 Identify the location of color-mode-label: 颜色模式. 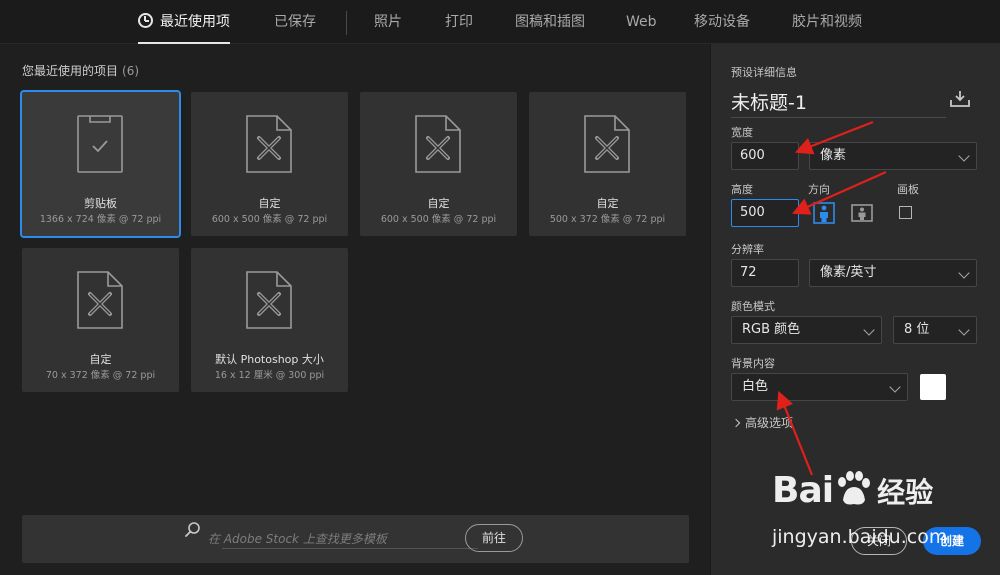
(753, 306).